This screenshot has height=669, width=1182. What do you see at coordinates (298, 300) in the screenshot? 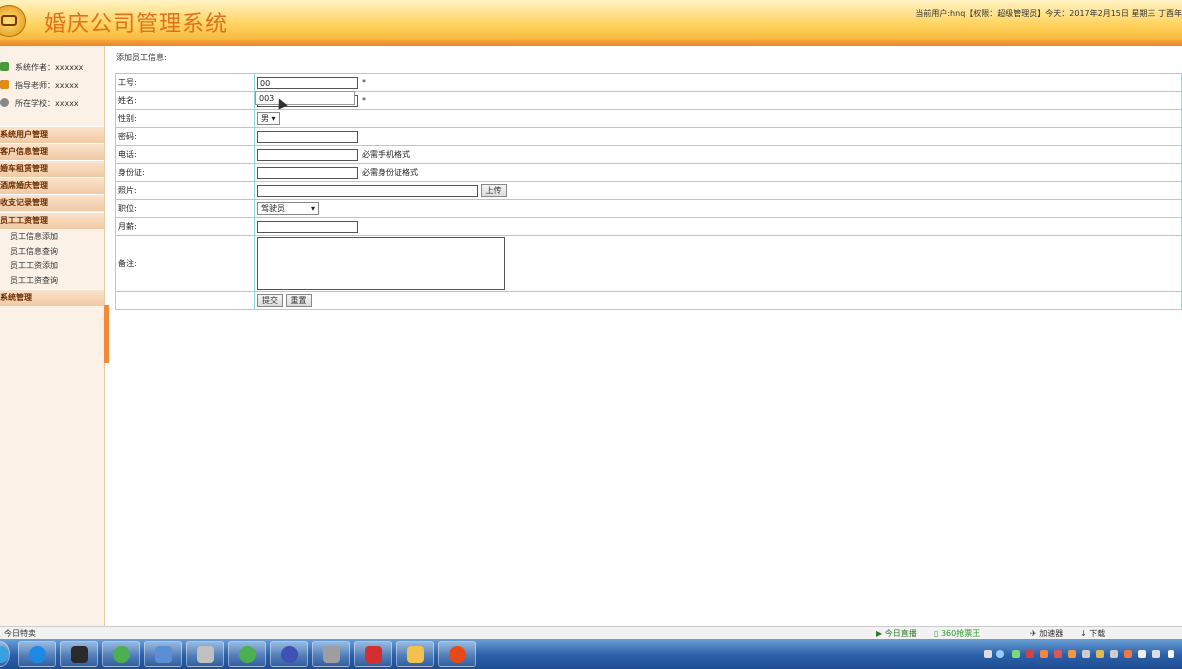
I see `reset-button: 重置` at bounding box center [298, 300].